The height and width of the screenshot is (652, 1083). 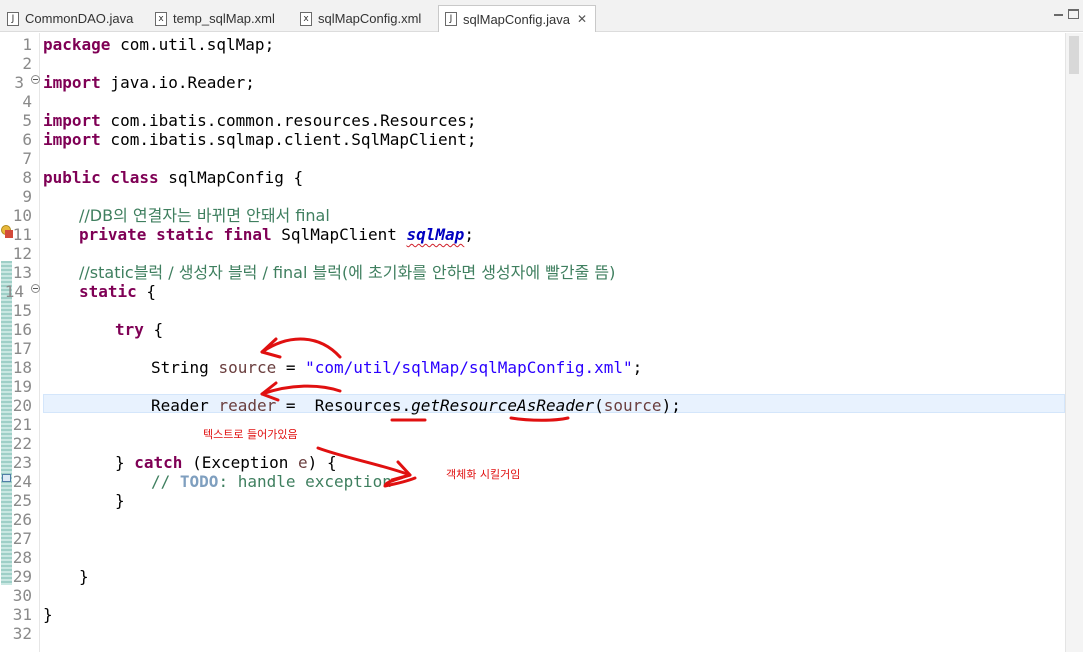 I want to click on code-text: (Exception, so click(x=240, y=462).